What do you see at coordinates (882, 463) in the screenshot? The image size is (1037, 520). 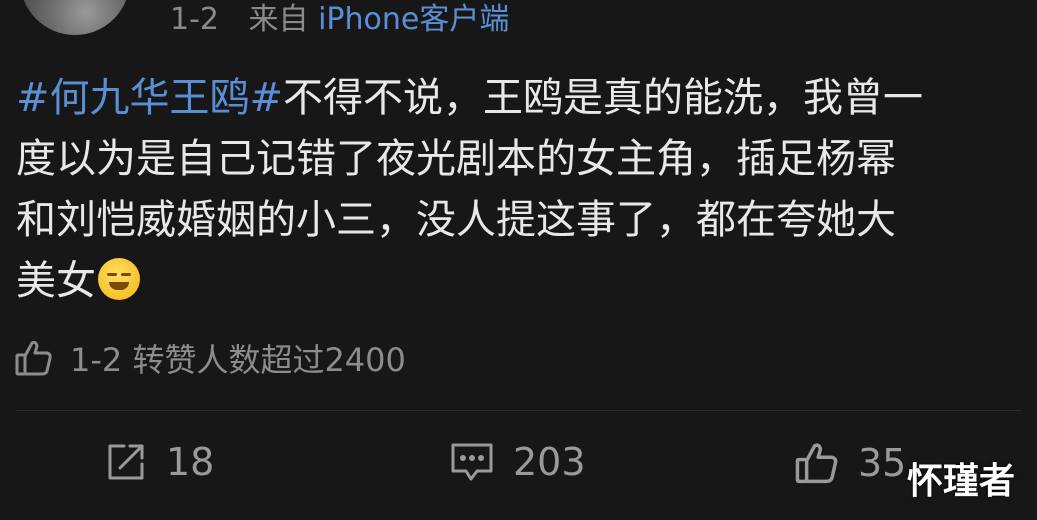 I see `like-count: 35` at bounding box center [882, 463].